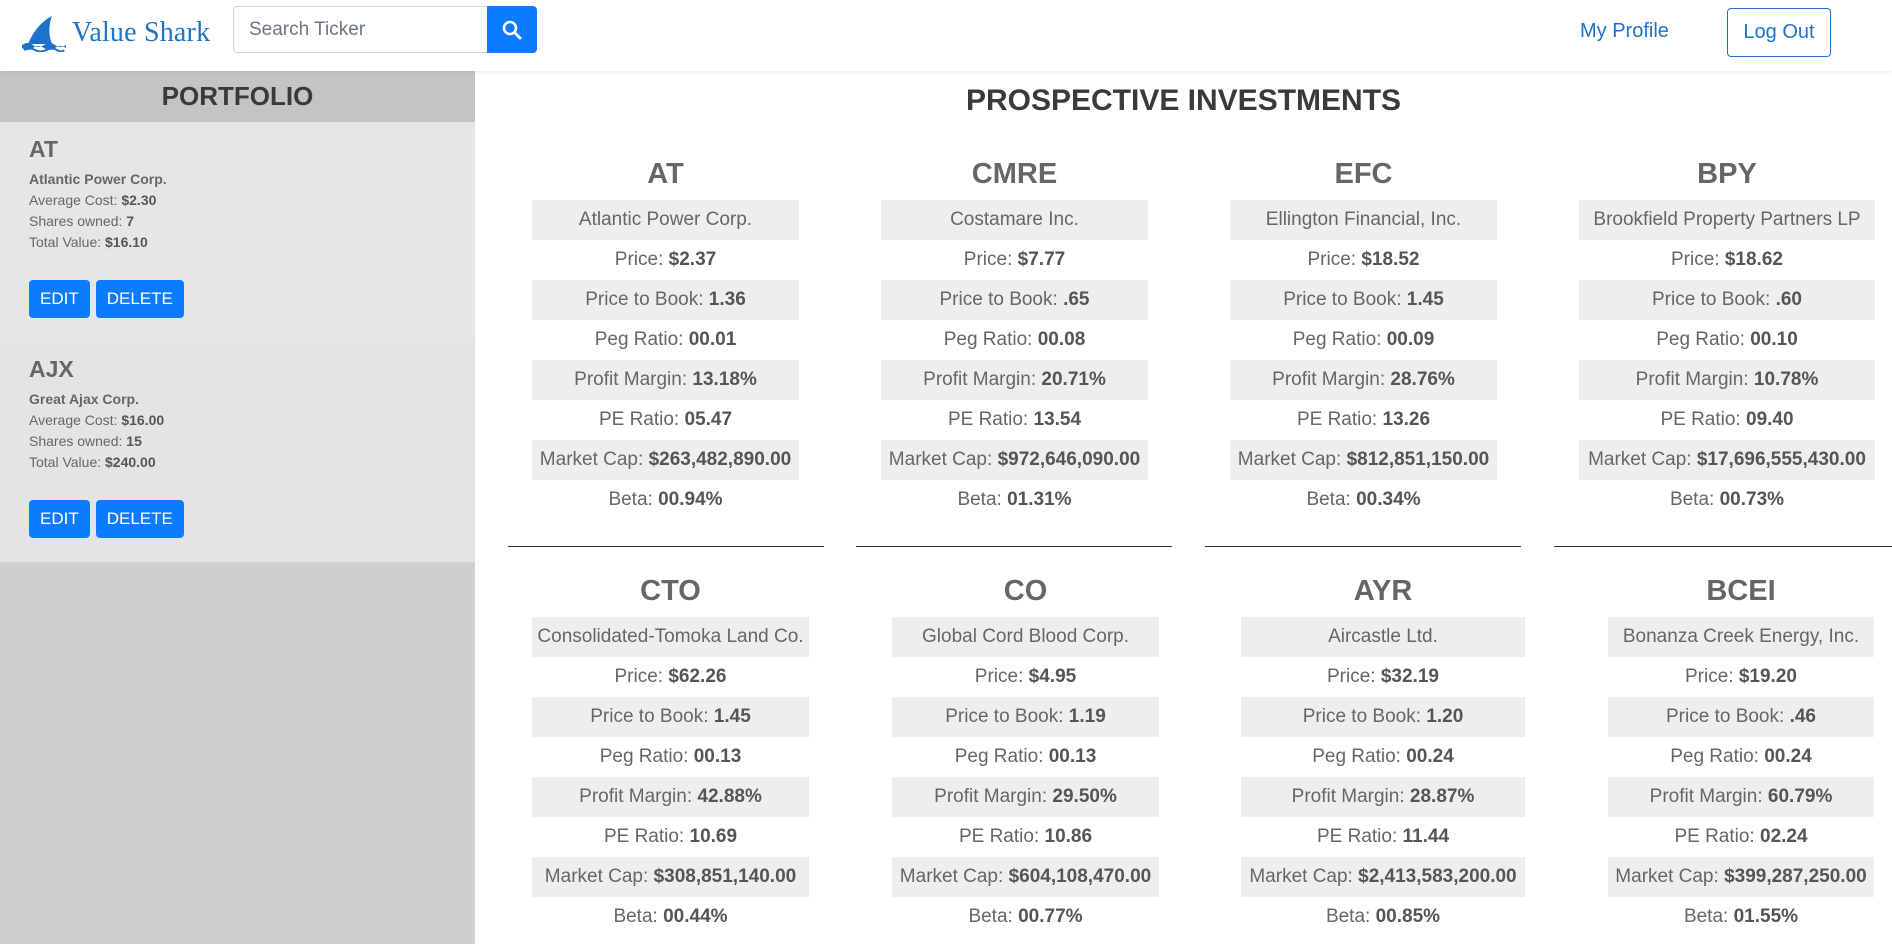 The height and width of the screenshot is (944, 1892). What do you see at coordinates (1779, 32) in the screenshot?
I see `logout-button: Log Out` at bounding box center [1779, 32].